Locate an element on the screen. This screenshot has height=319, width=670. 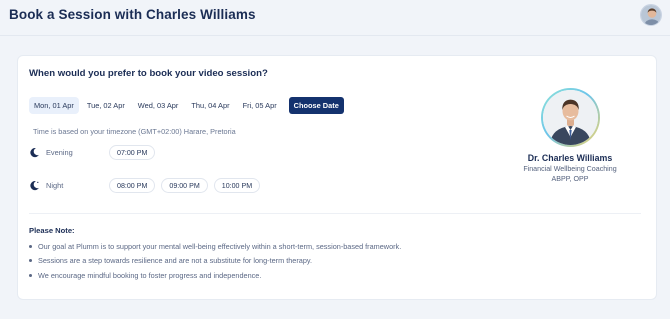
coach-name: Dr. Charles Williams is located at coordinates (570, 158).